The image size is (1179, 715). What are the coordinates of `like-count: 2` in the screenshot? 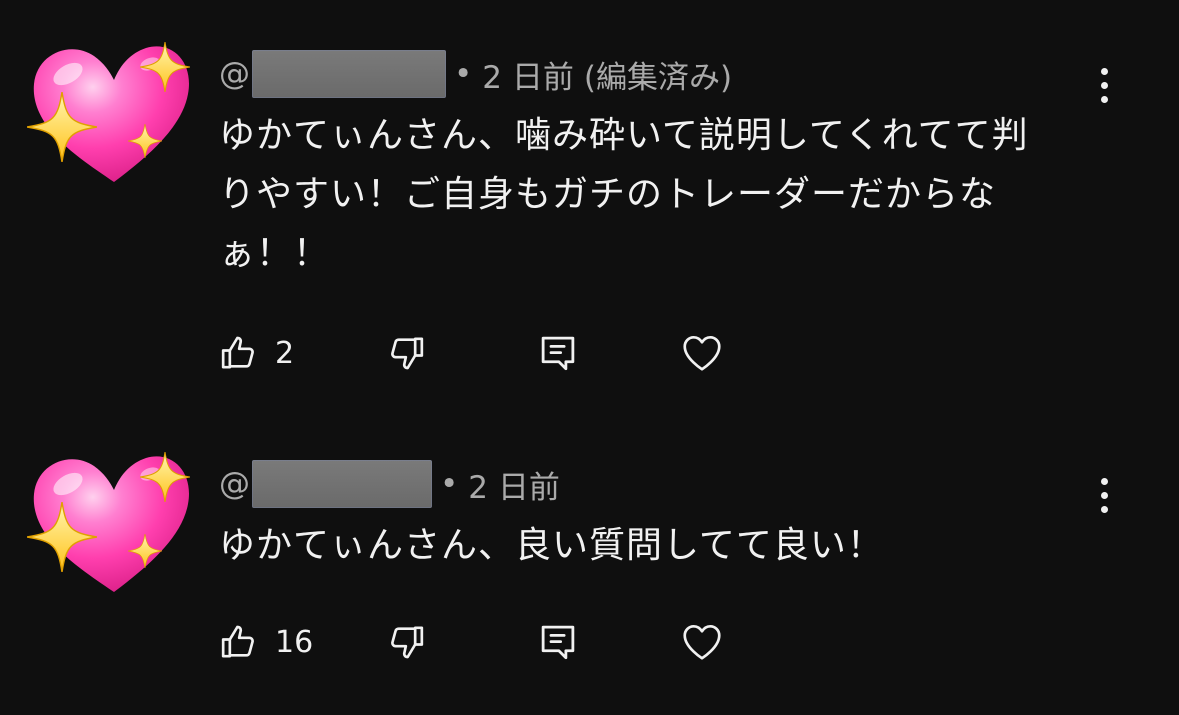 It's located at (285, 353).